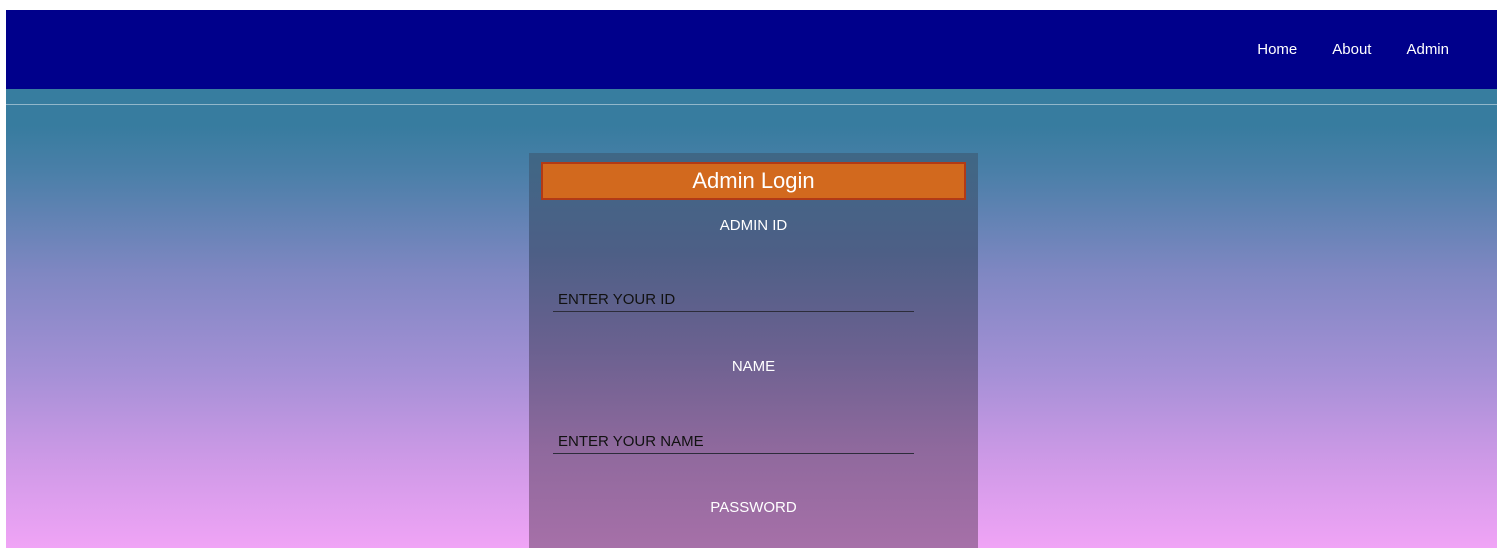 This screenshot has height=548, width=1497. What do you see at coordinates (733, 442) in the screenshot?
I see `name-input` at bounding box center [733, 442].